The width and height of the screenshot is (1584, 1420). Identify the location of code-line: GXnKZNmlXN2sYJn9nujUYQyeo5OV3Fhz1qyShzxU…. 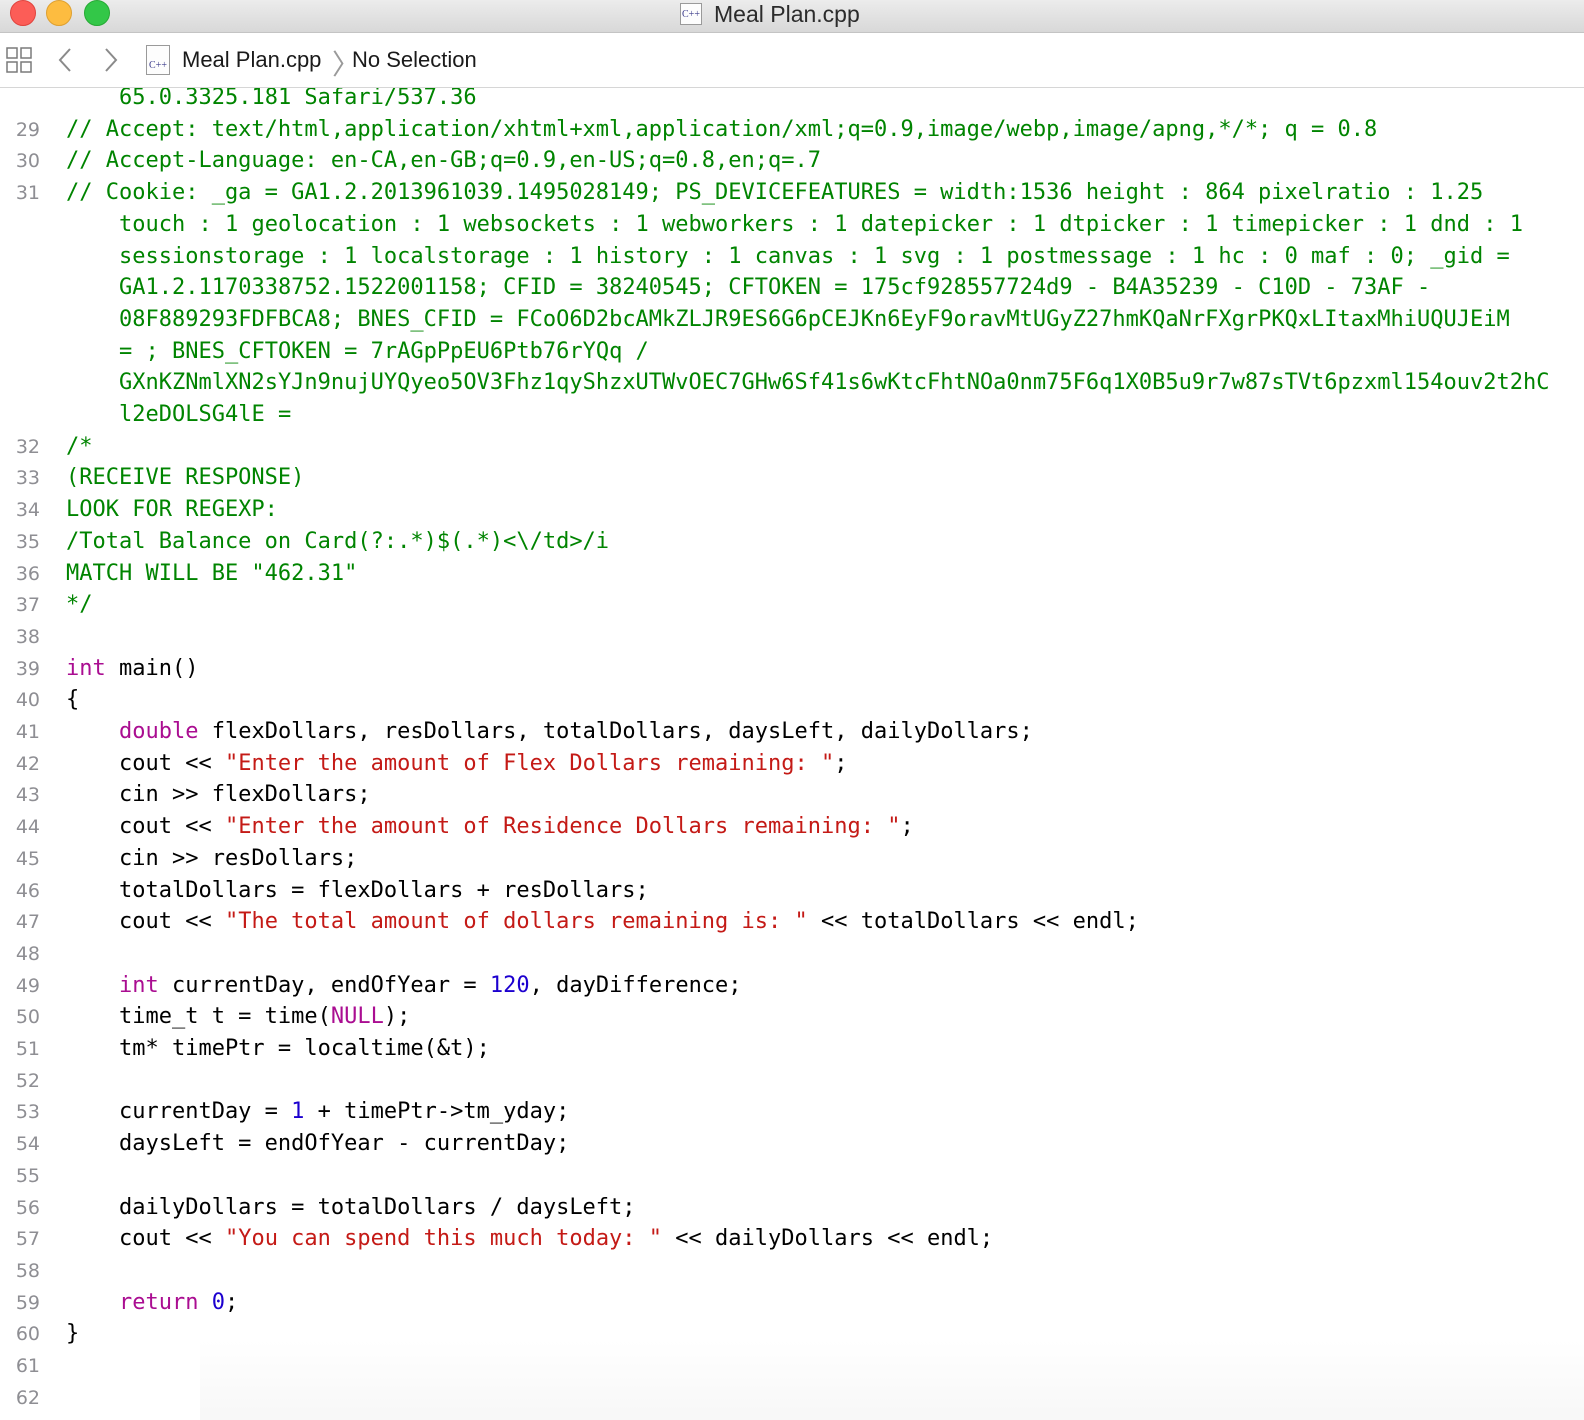
(792, 383).